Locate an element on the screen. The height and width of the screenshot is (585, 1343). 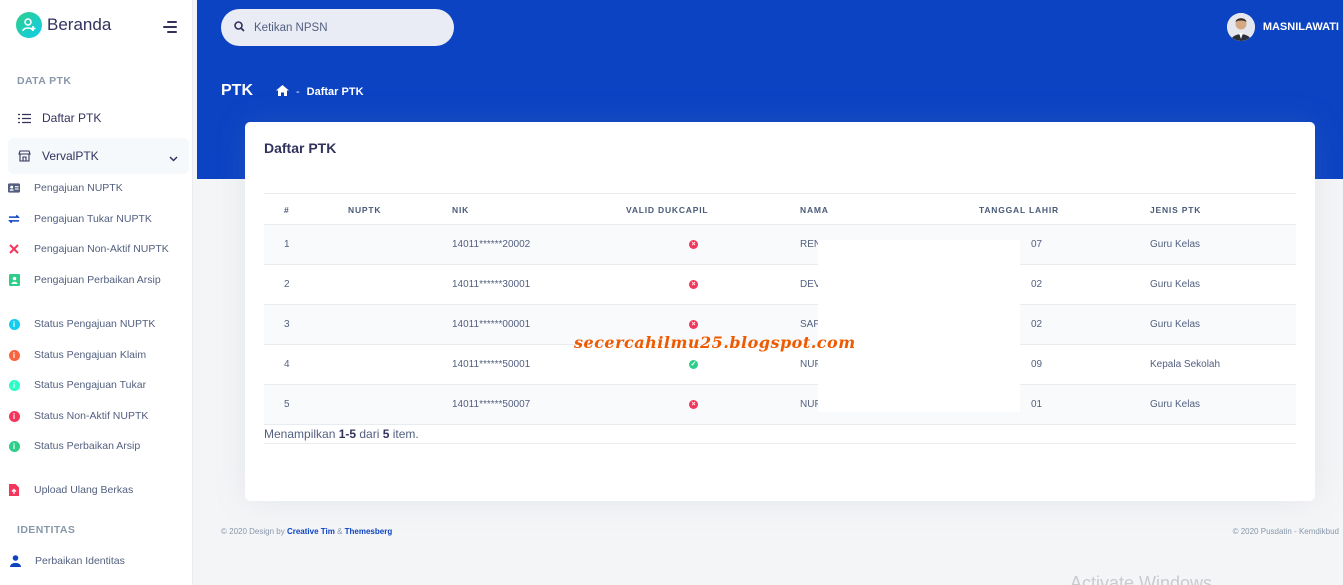
sidebar-item-label: Pengajuan Non-Aktif NUPTK is located at coordinates (101, 249).